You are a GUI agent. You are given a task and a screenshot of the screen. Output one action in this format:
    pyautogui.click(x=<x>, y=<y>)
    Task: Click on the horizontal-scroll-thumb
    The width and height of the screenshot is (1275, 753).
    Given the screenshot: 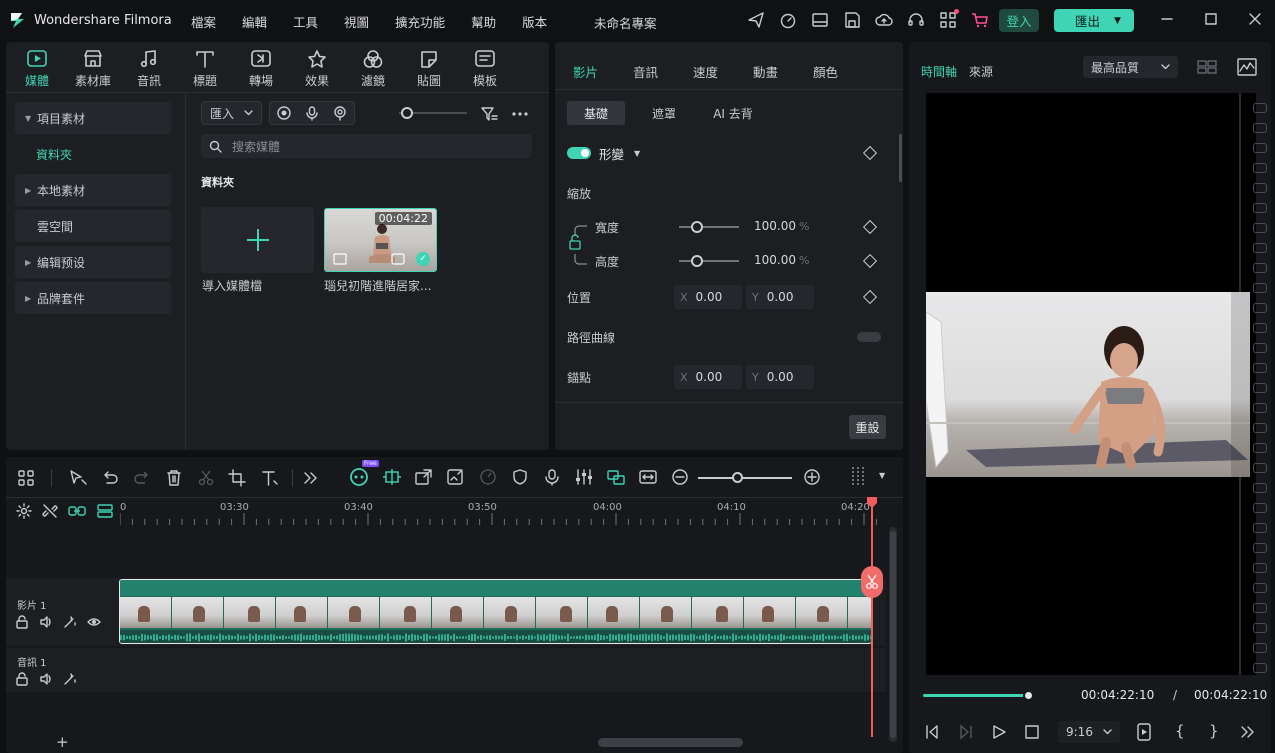 What is the action you would take?
    pyautogui.click(x=670, y=742)
    